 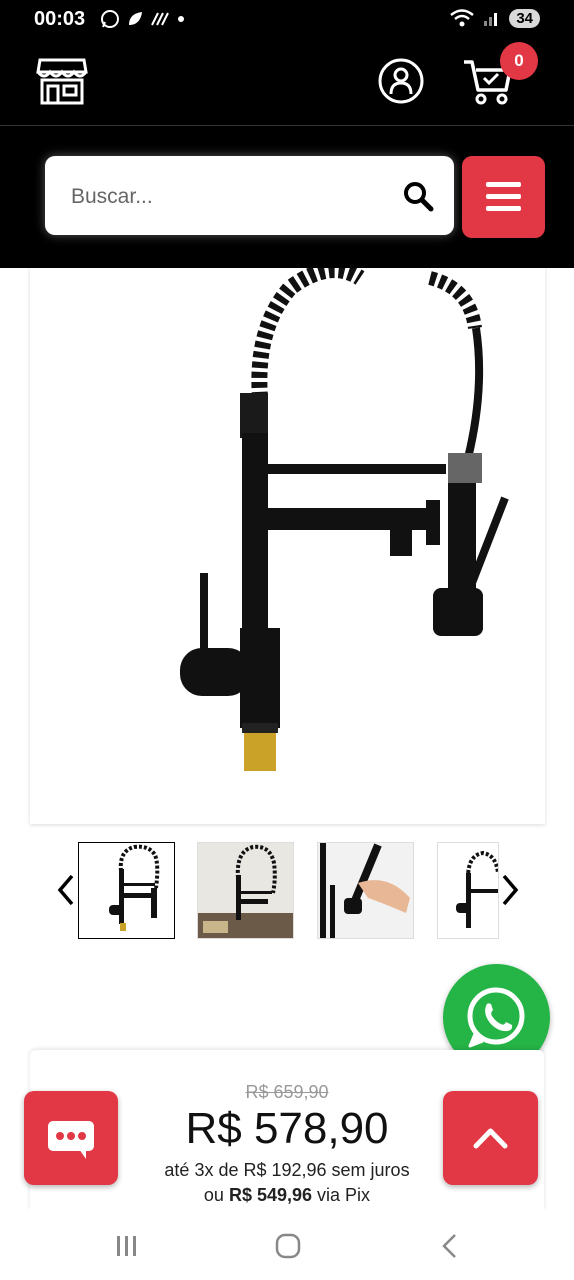 I want to click on search-bar, so click(x=249, y=196).